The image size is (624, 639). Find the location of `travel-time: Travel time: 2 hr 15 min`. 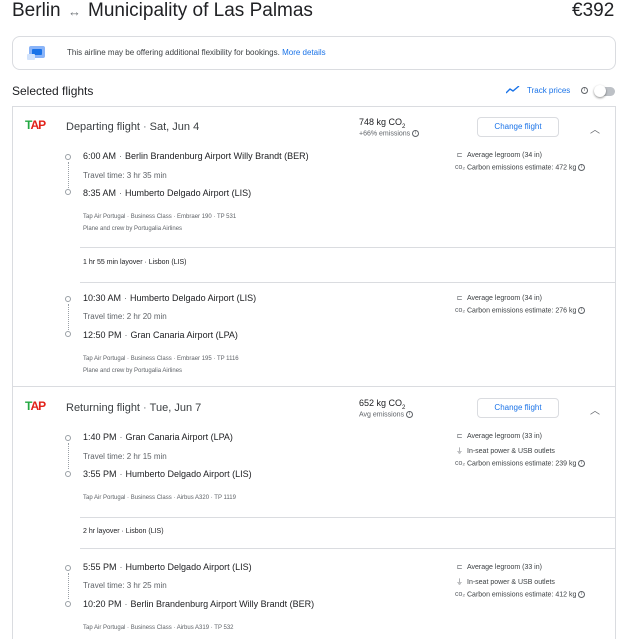

travel-time: Travel time: 2 hr 15 min is located at coordinates (125, 456).